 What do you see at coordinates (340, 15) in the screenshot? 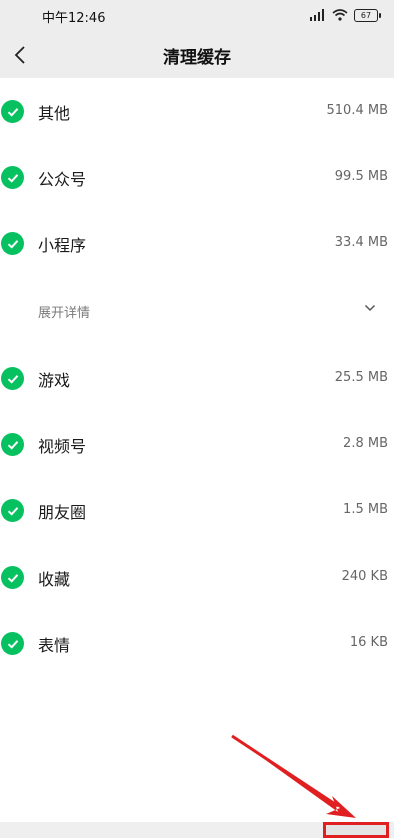
I see `wifi-icon` at bounding box center [340, 15].